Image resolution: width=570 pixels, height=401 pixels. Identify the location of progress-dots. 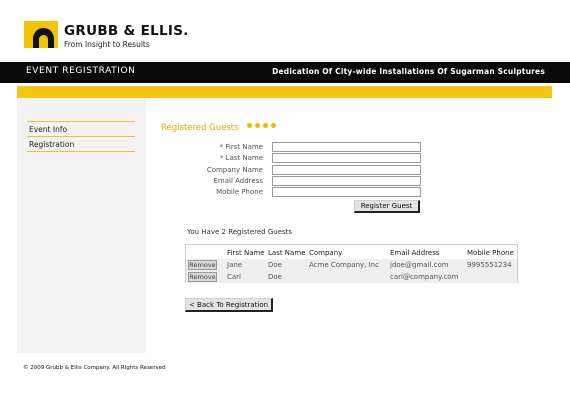
(263, 127).